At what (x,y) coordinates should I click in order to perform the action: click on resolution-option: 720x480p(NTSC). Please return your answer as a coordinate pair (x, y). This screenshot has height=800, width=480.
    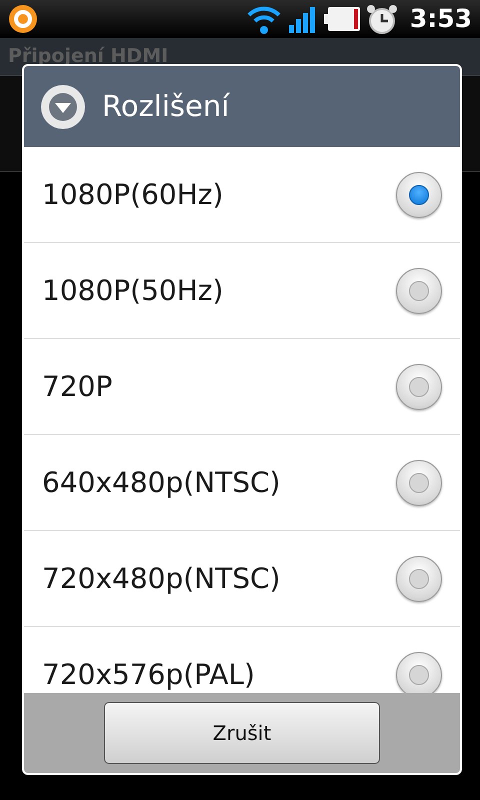
    Looking at the image, I should click on (242, 579).